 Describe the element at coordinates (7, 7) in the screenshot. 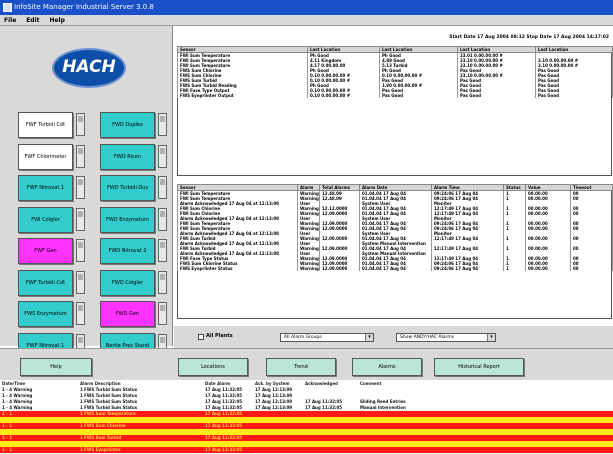

I see `app-icon` at that location.